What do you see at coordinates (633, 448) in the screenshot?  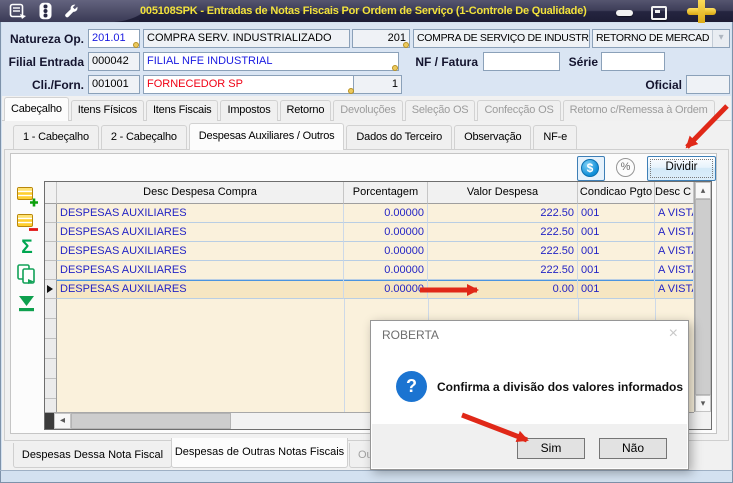 I see `nao-button: Não` at bounding box center [633, 448].